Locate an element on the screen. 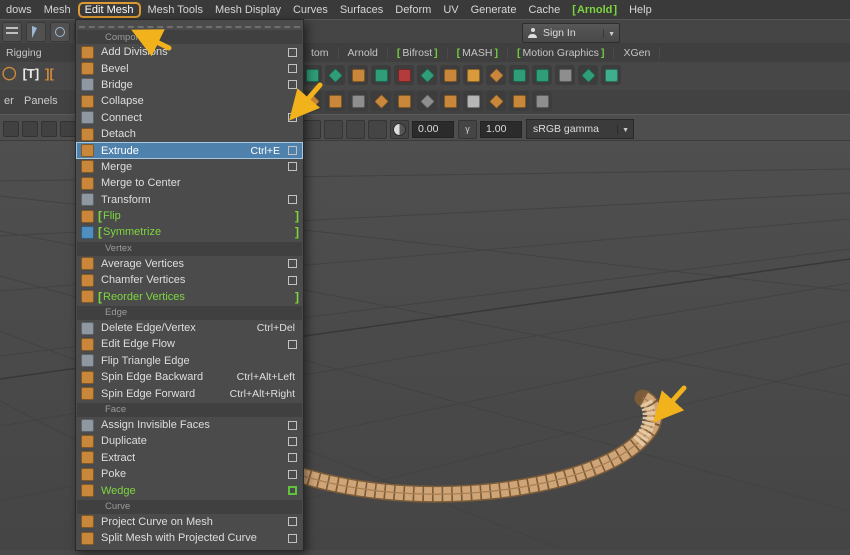 The height and width of the screenshot is (555, 850). menubar-item-mesh-display: Mesh Display is located at coordinates (248, 10).